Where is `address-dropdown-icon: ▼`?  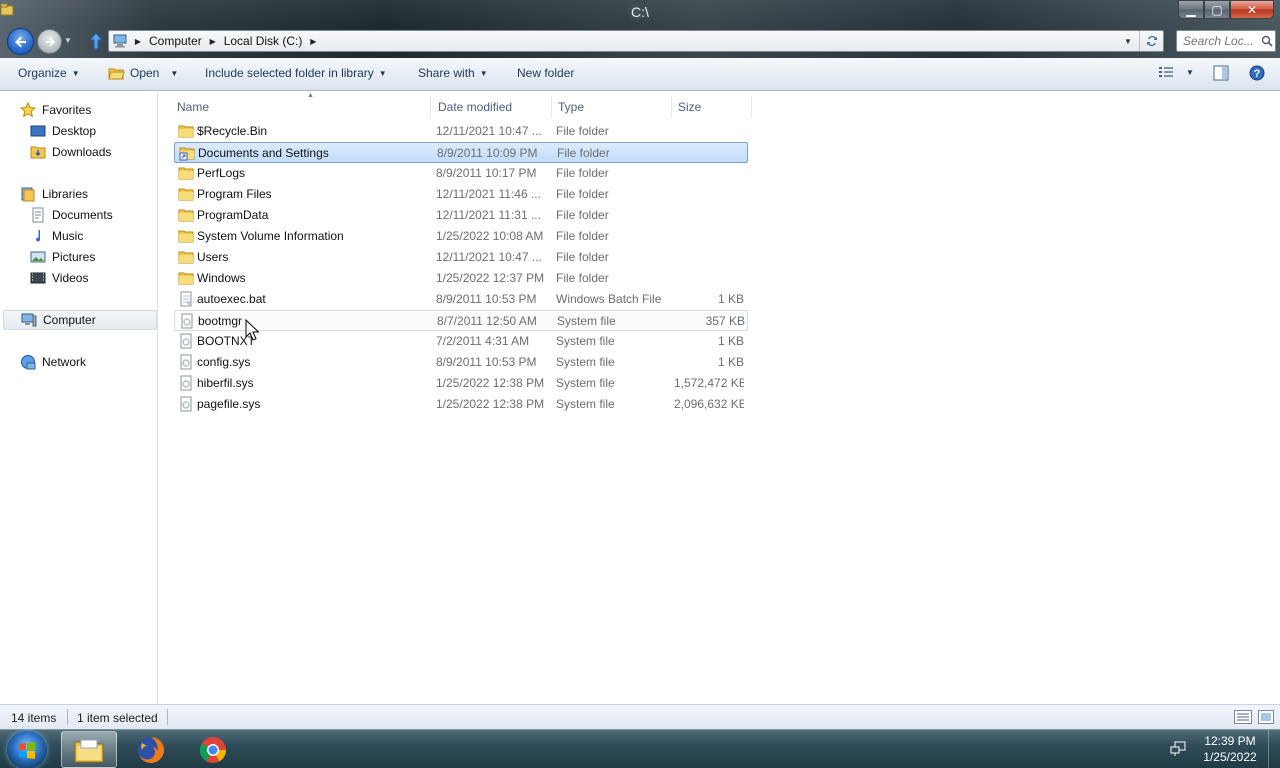 address-dropdown-icon: ▼ is located at coordinates (1128, 41).